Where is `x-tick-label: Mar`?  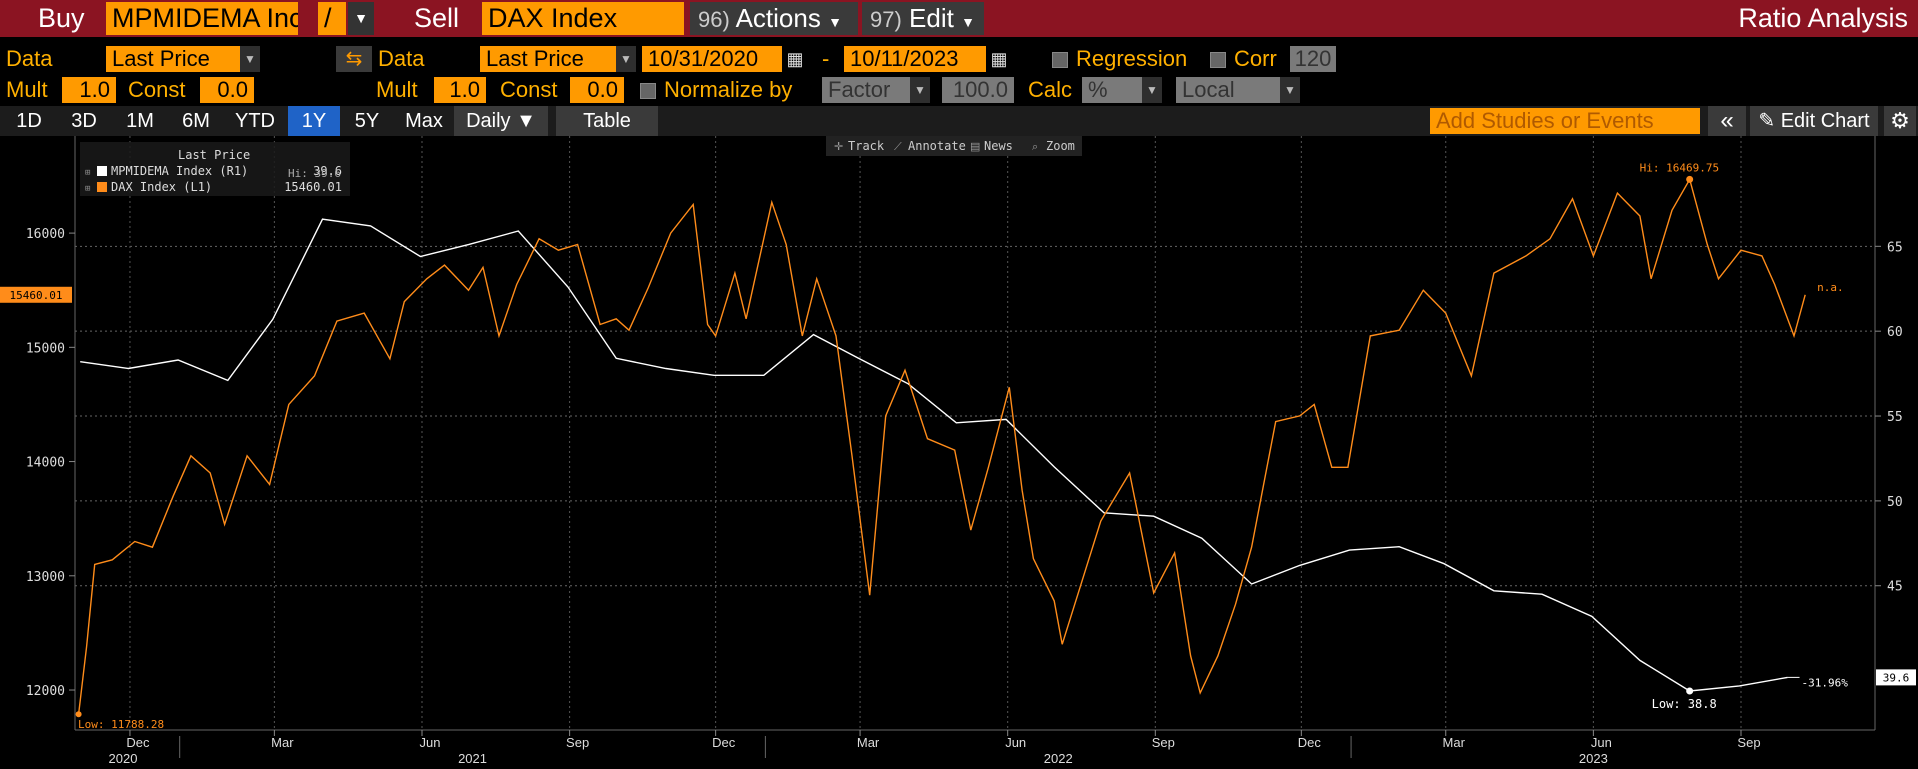 x-tick-label: Mar is located at coordinates (282, 742).